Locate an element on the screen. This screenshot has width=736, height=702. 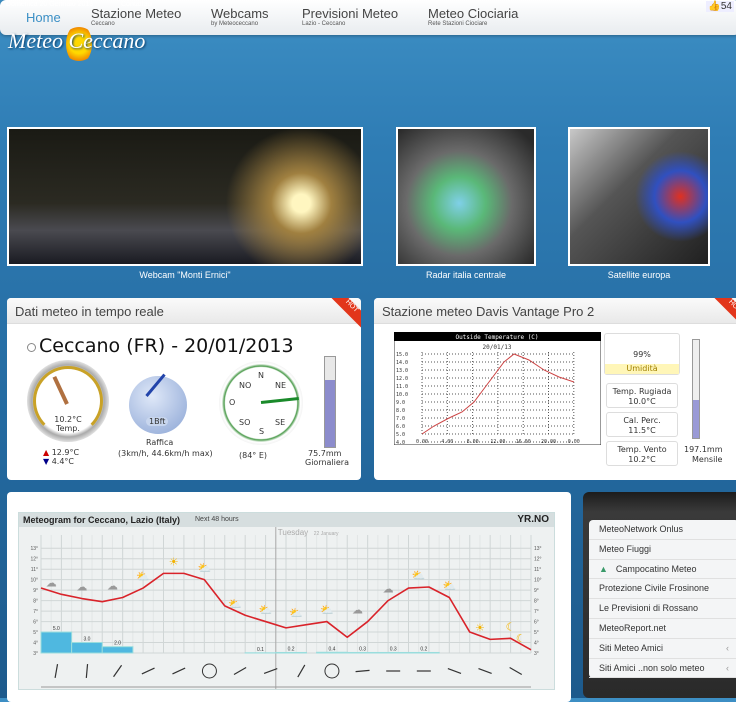
y-tick: 12° is located at coordinates (34, 560).